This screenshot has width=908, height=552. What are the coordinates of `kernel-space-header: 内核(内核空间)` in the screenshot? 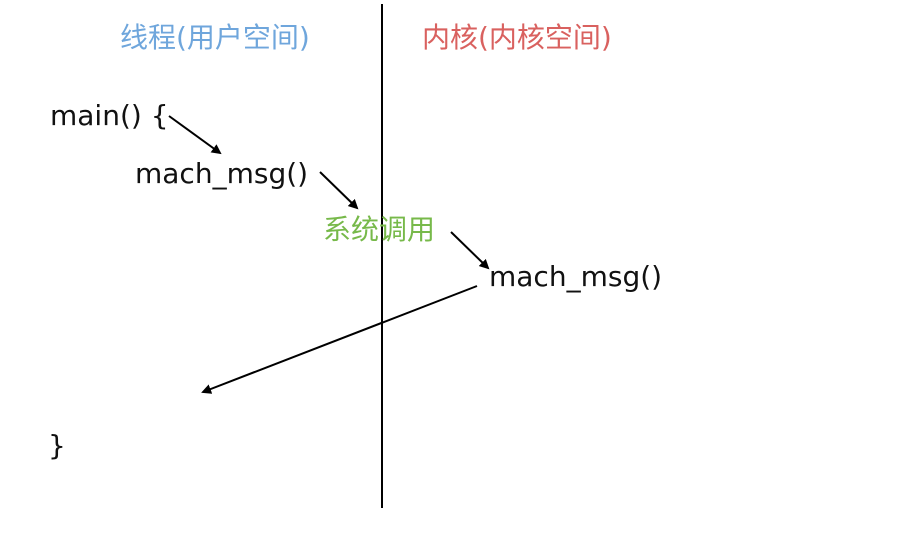 It's located at (517, 37).